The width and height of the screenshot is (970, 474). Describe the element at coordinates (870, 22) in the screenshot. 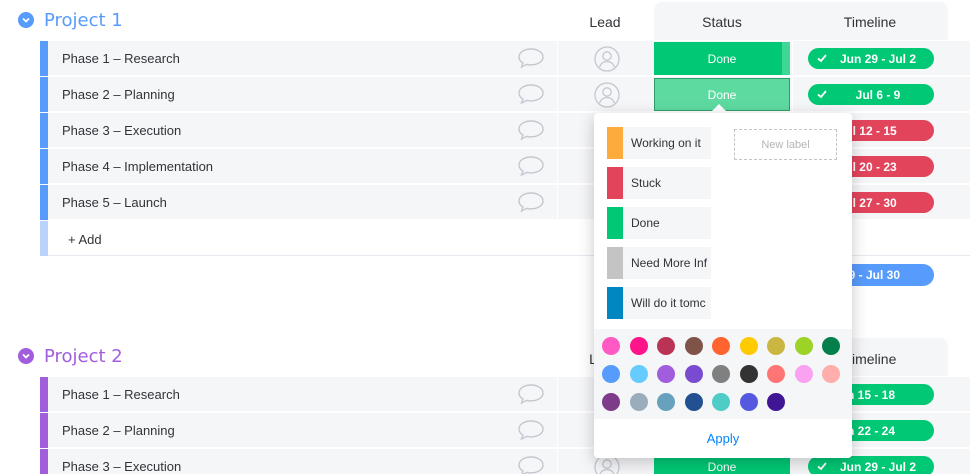

I see `timeline-column-header: Timeline` at that location.